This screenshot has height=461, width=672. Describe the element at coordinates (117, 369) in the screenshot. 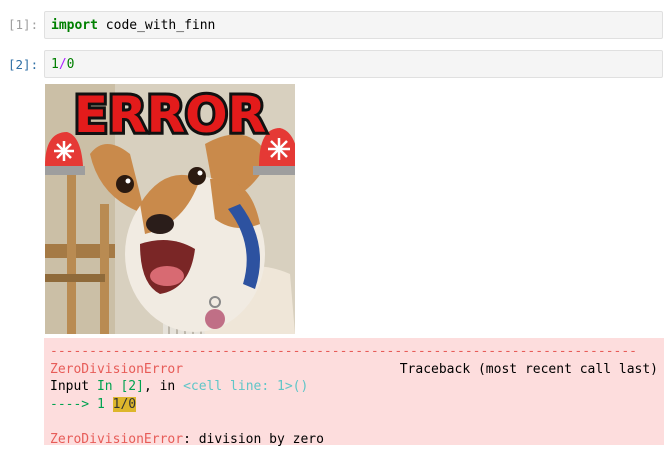

I see `error-type: ZeroDivisionError` at that location.